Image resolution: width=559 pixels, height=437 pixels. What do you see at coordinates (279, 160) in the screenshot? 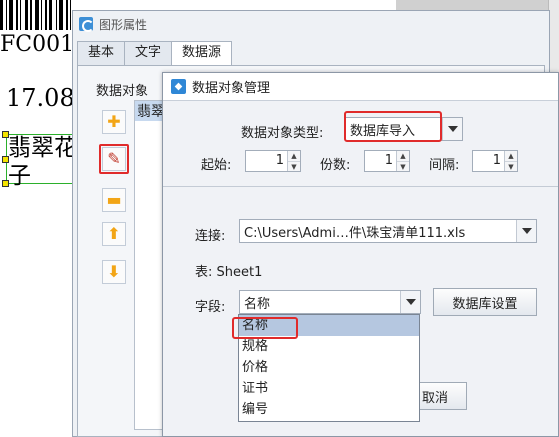
I see `start-value: 1` at bounding box center [279, 160].